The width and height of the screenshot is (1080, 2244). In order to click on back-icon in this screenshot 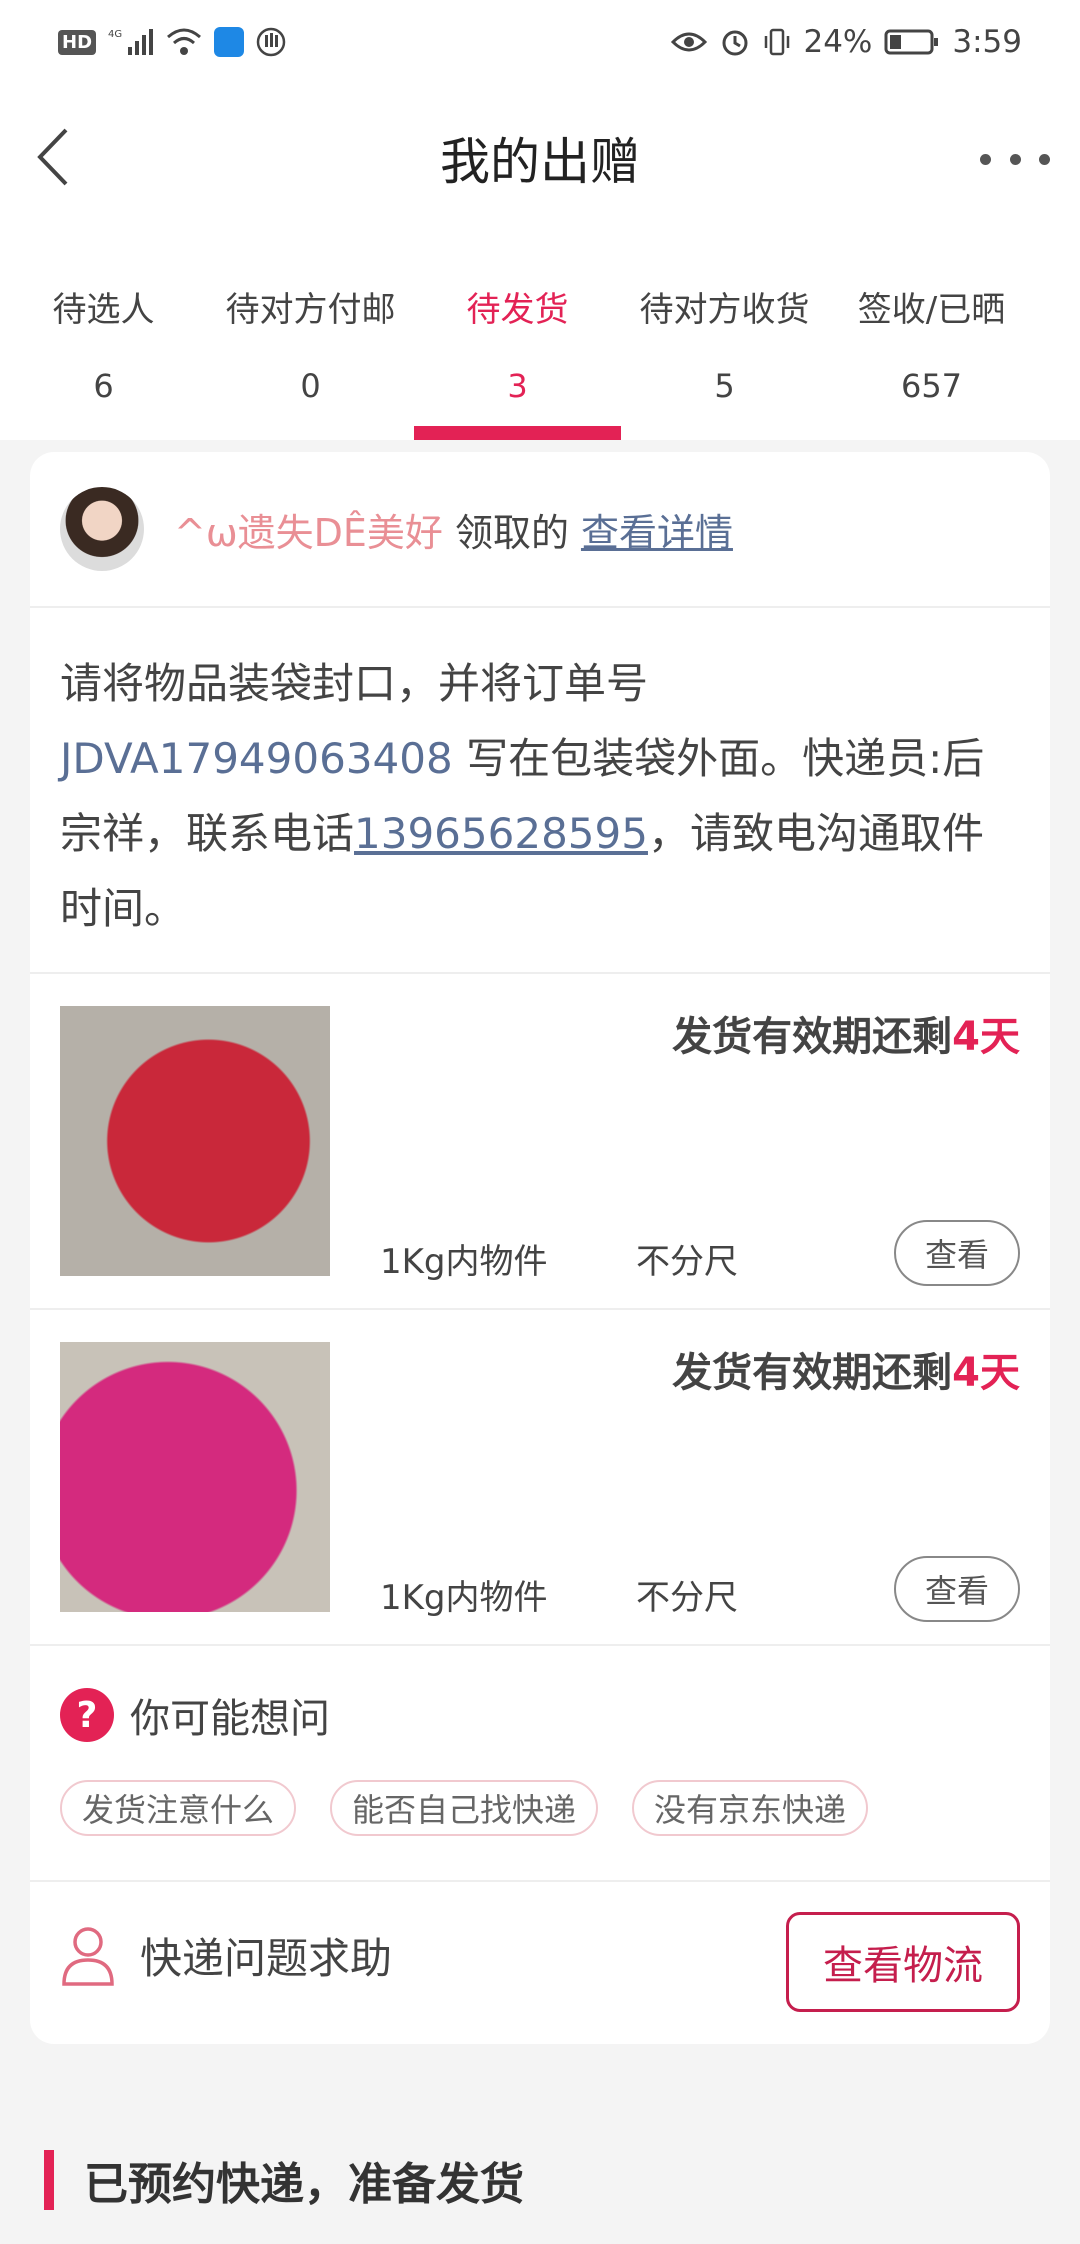, I will do `click(56, 157)`.